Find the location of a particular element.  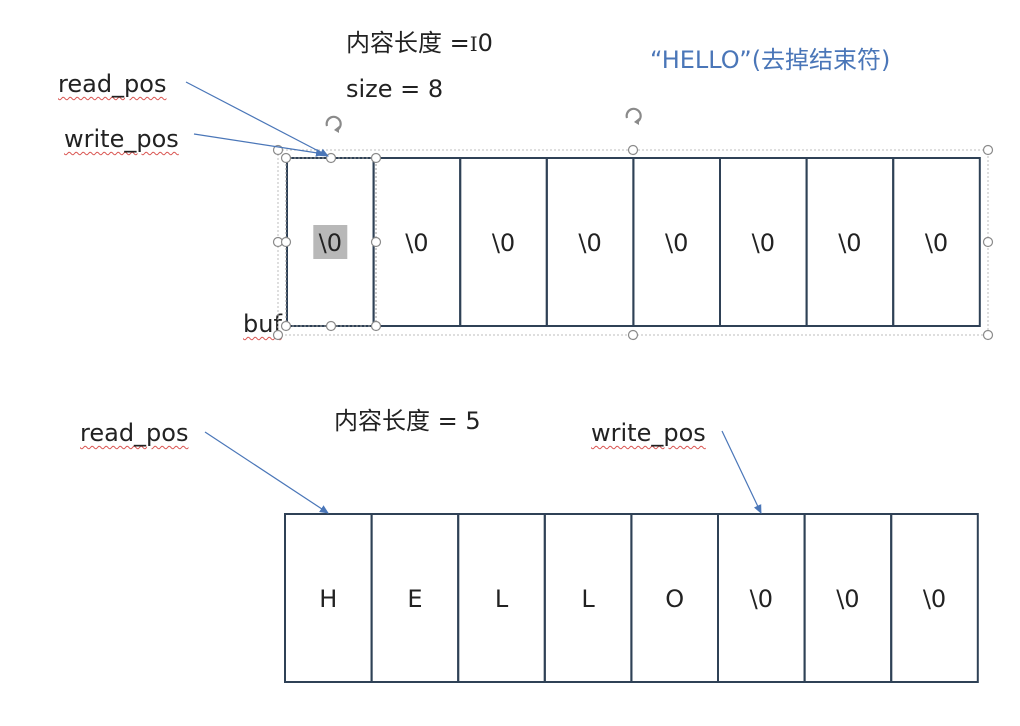

buffer-cell-value: O is located at coordinates (674, 599).